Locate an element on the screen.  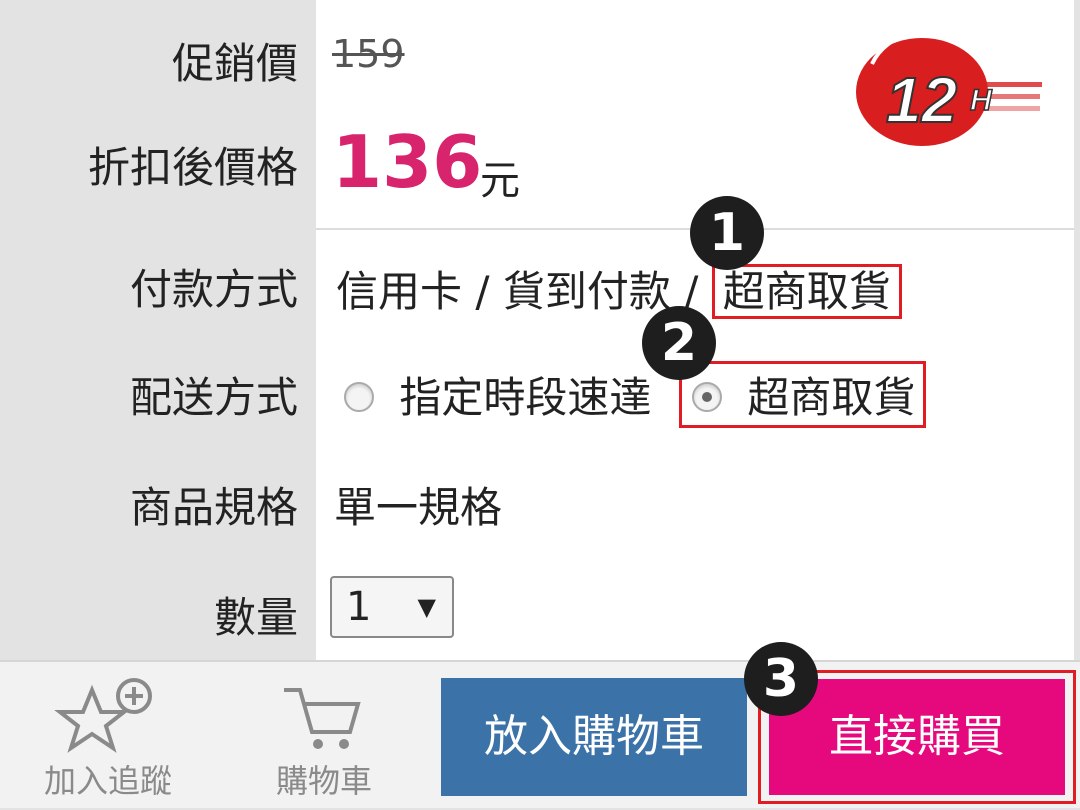
badge-suffix: H is located at coordinates (981, 100).